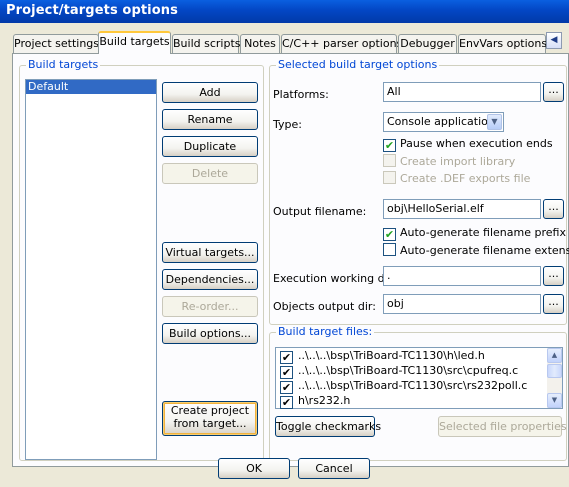 This screenshot has height=487, width=569. Describe the element at coordinates (462, 304) in the screenshot. I see `objects-dir-field: obj` at that location.